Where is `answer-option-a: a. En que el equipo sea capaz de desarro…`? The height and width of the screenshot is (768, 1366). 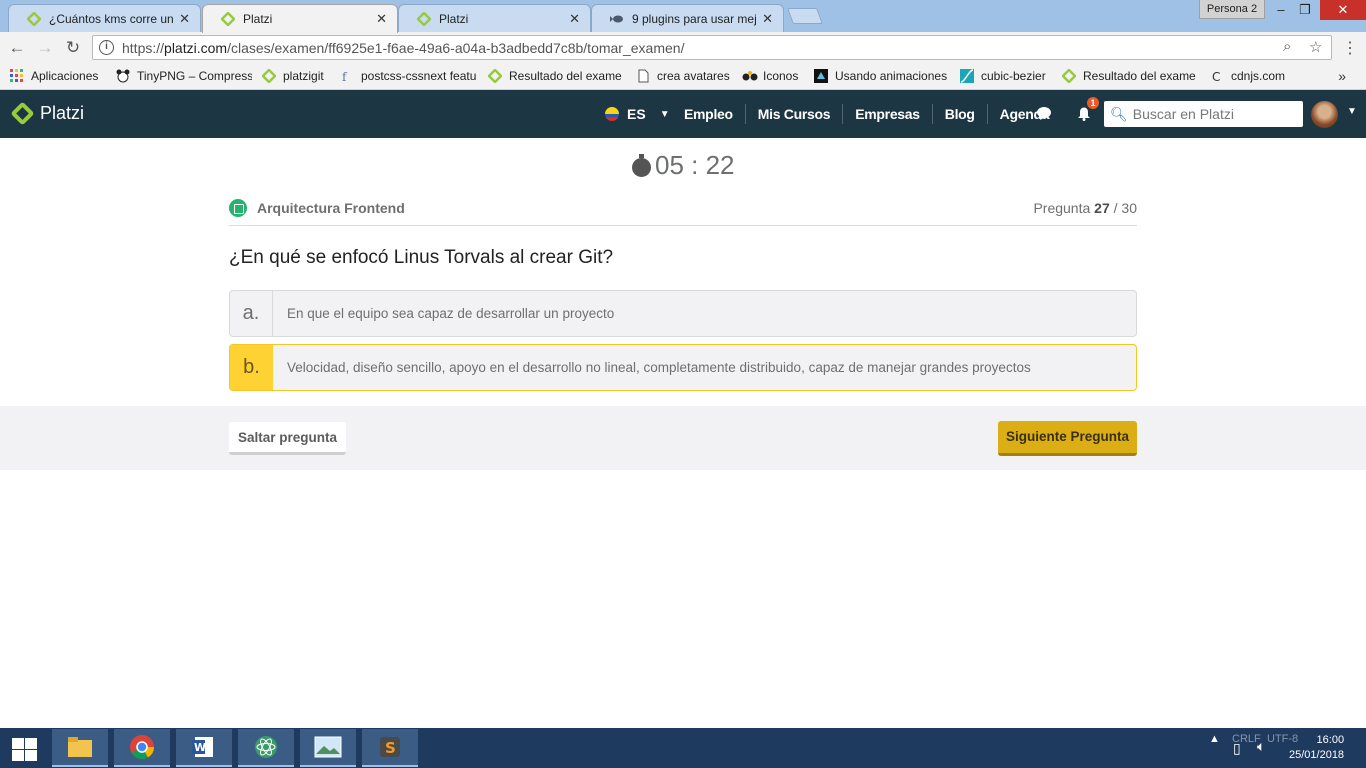
answer-option-a: a. En que el equipo sea capaz de desarro… is located at coordinates (683, 313).